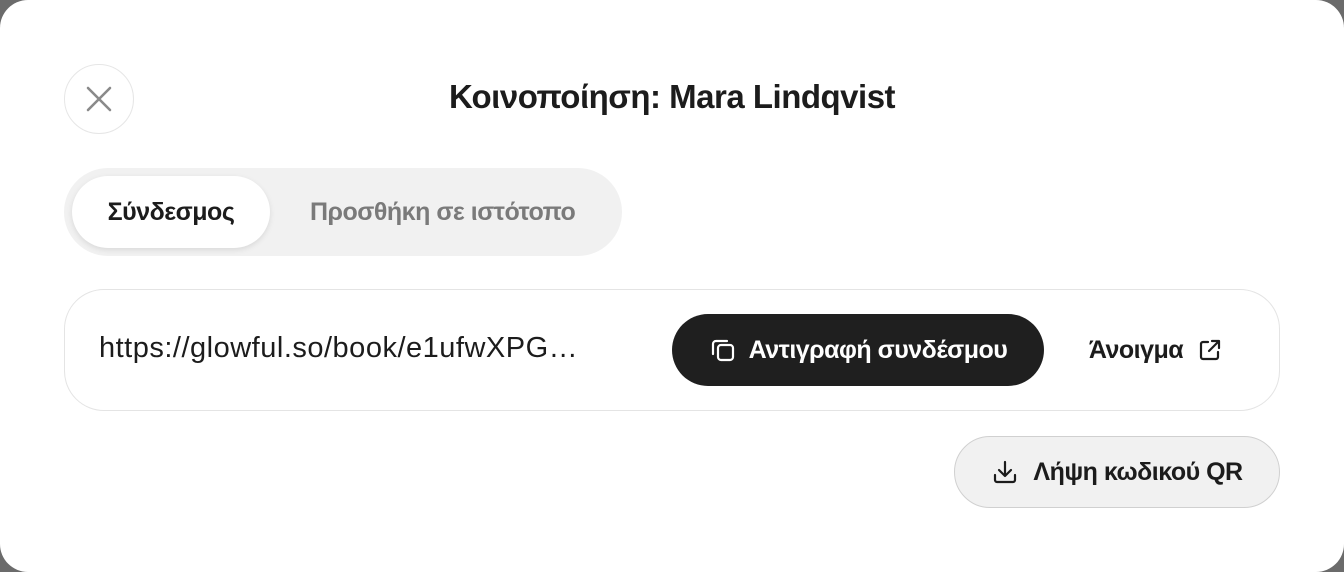 The height and width of the screenshot is (572, 1344). What do you see at coordinates (171, 212) in the screenshot?
I see `tab-link: Σύνδεσμος` at bounding box center [171, 212].